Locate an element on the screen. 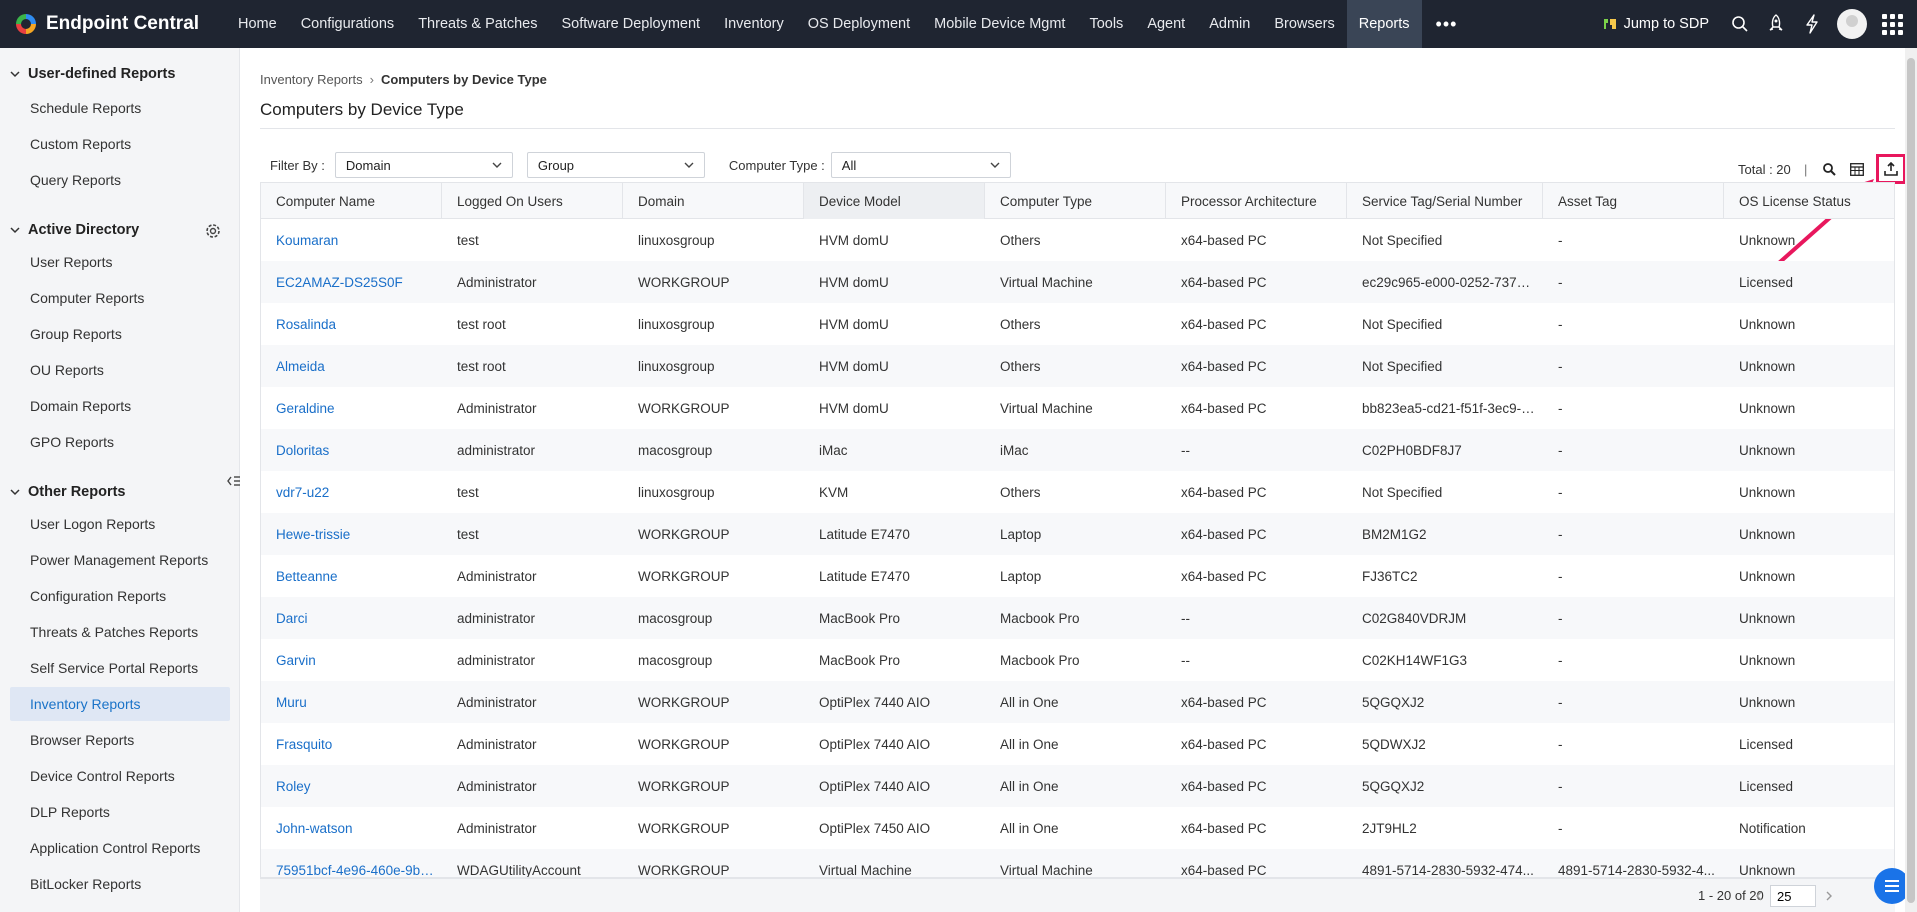  sidebar-item-browser-reports: Browser Reports is located at coordinates (120, 740).